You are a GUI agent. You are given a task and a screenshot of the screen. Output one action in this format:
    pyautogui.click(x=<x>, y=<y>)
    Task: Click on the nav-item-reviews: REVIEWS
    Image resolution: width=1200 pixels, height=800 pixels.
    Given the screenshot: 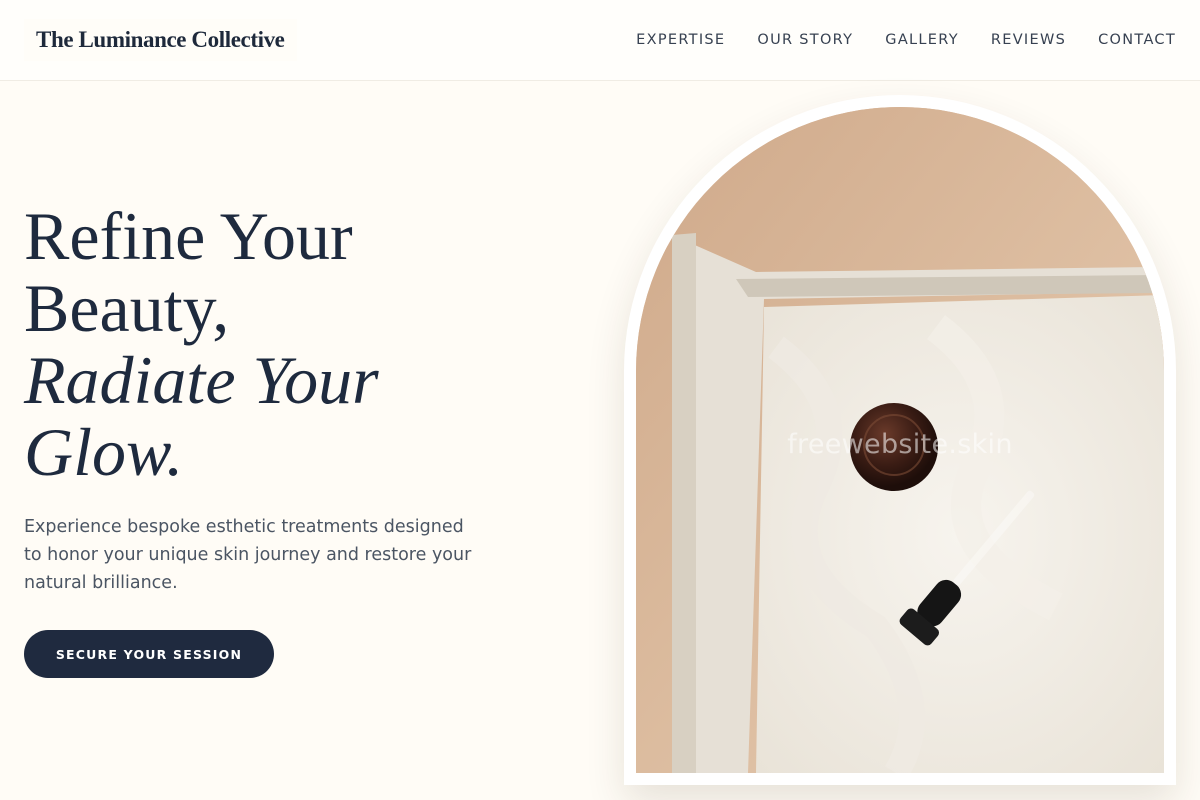 What is the action you would take?
    pyautogui.click(x=1028, y=40)
    